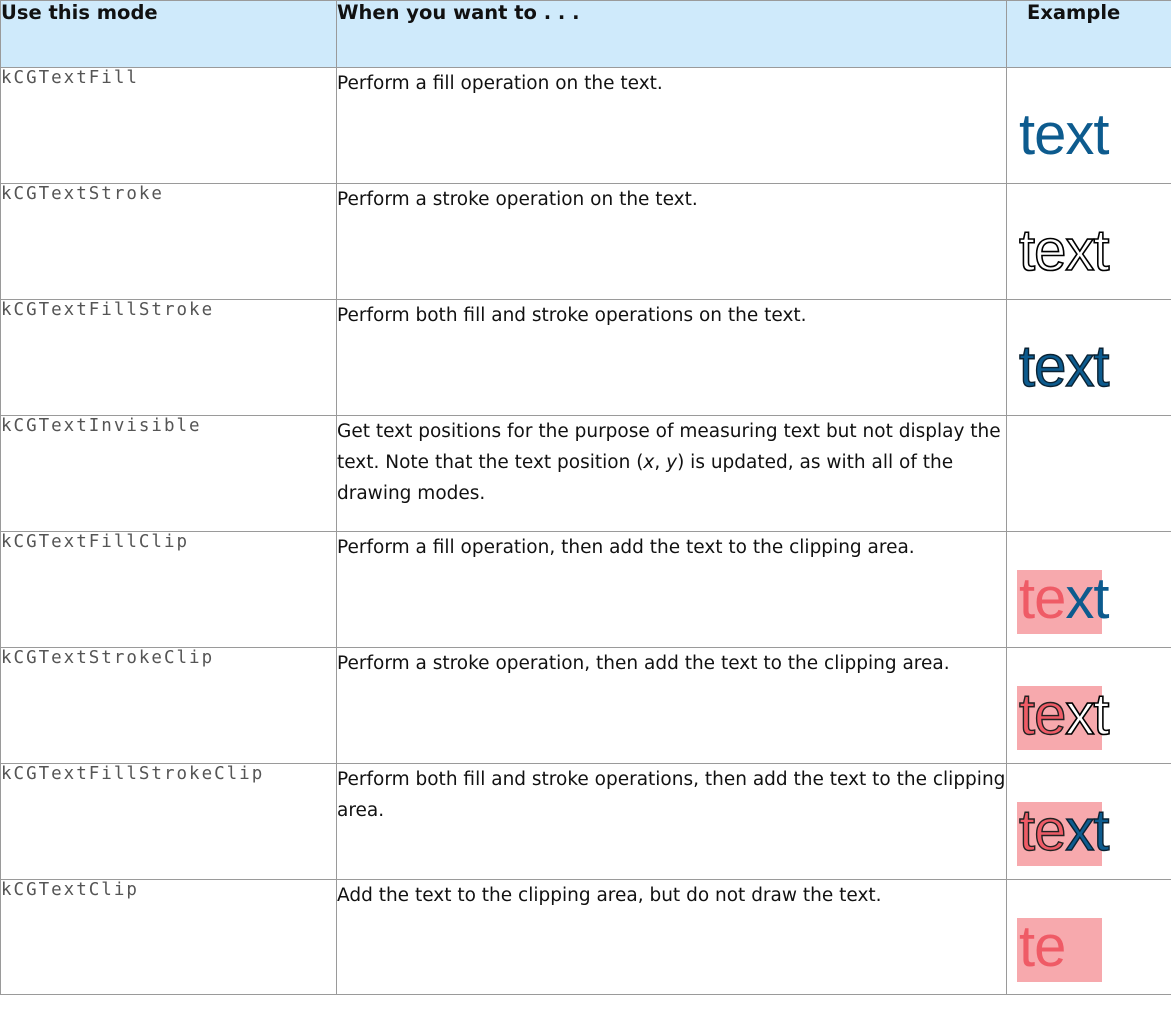 The width and height of the screenshot is (1171, 1015). I want to click on example-clip-text: te, so click(1042, 946).